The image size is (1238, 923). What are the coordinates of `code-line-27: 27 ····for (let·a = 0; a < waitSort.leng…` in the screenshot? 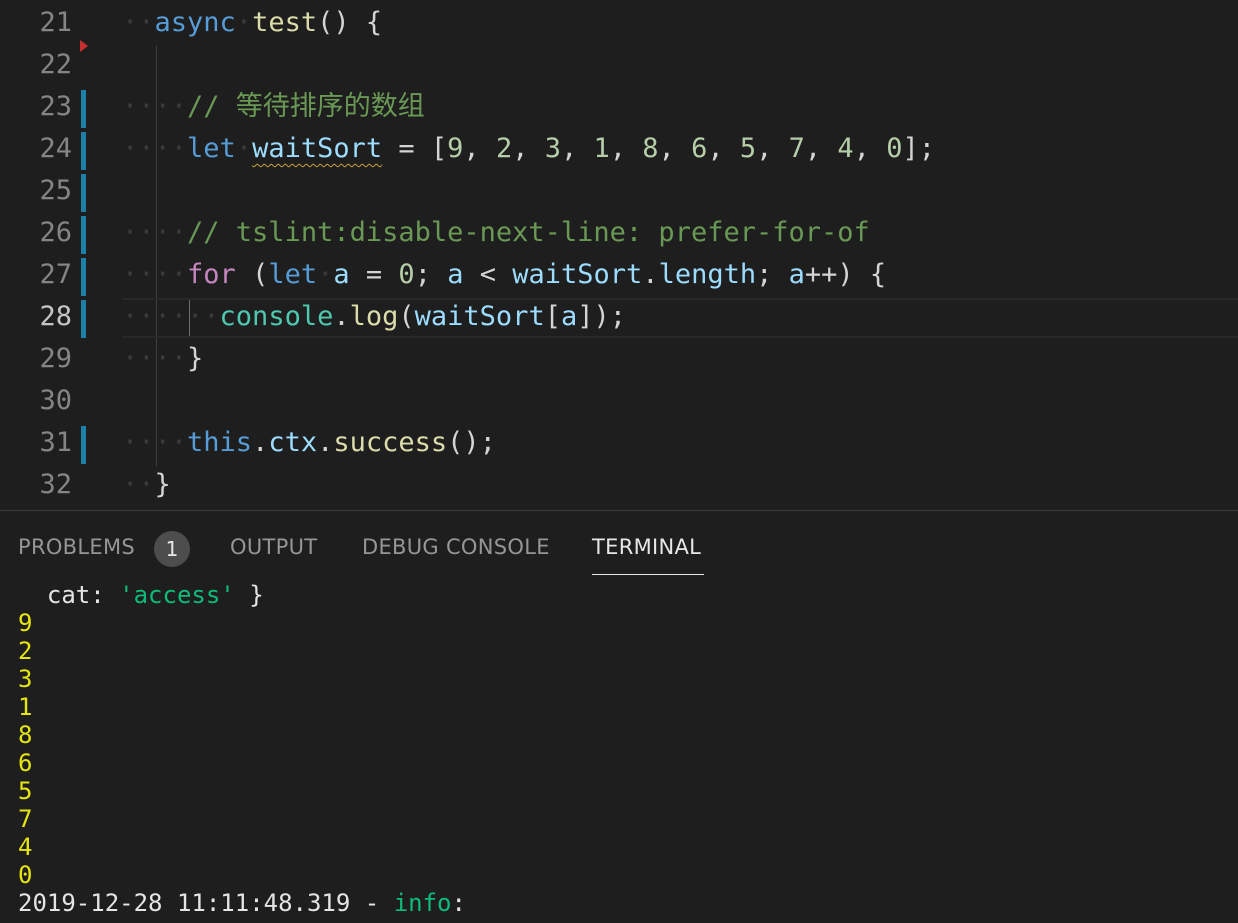 It's located at (619, 275).